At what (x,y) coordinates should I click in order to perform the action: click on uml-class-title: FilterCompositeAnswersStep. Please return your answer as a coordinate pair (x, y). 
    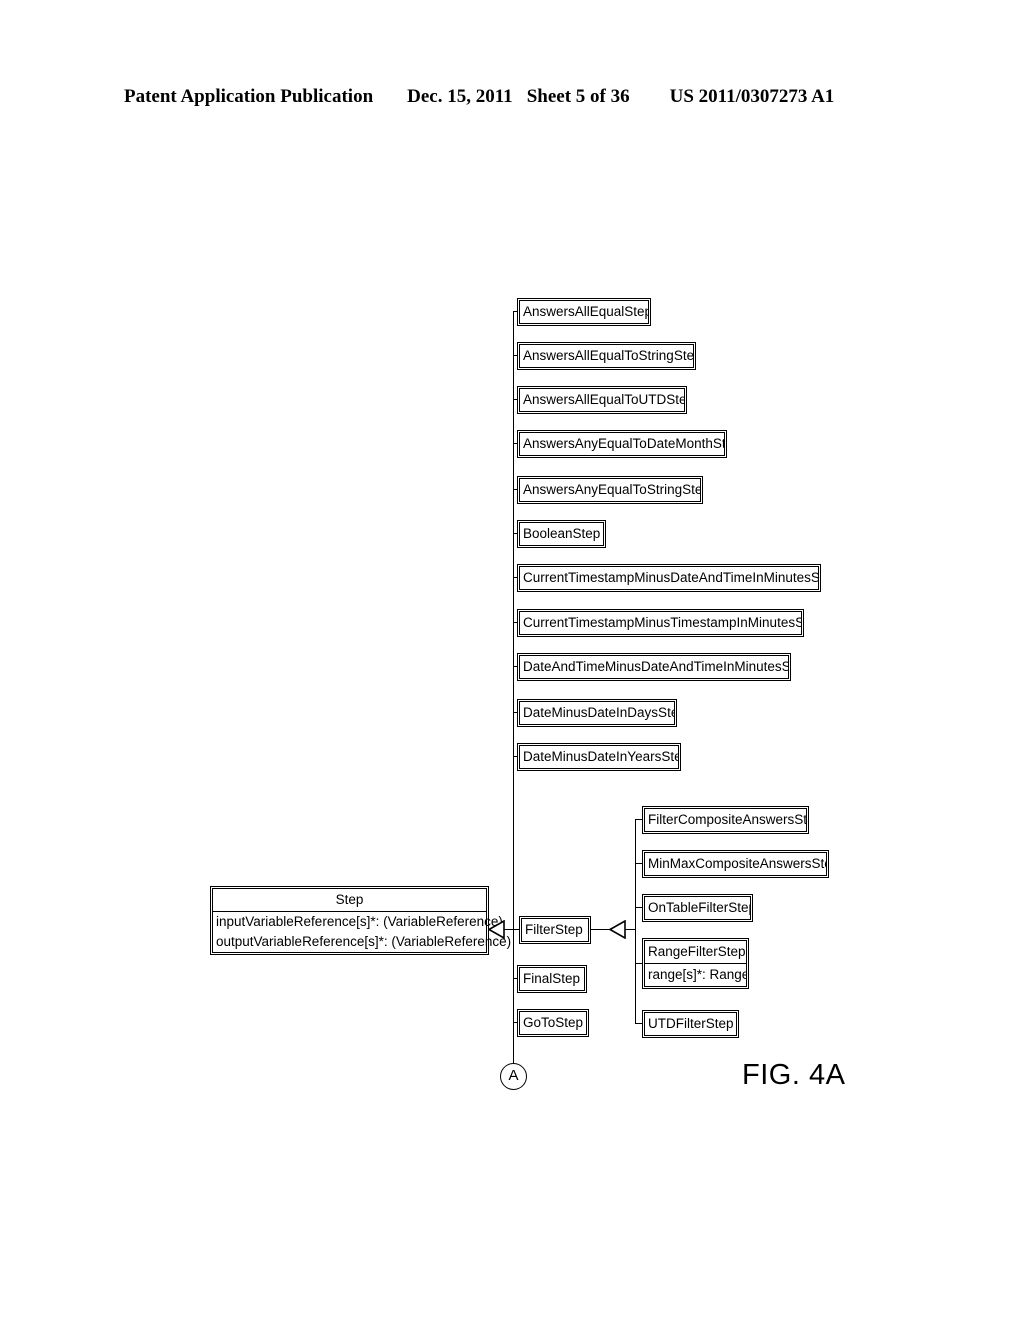
    Looking at the image, I should click on (727, 819).